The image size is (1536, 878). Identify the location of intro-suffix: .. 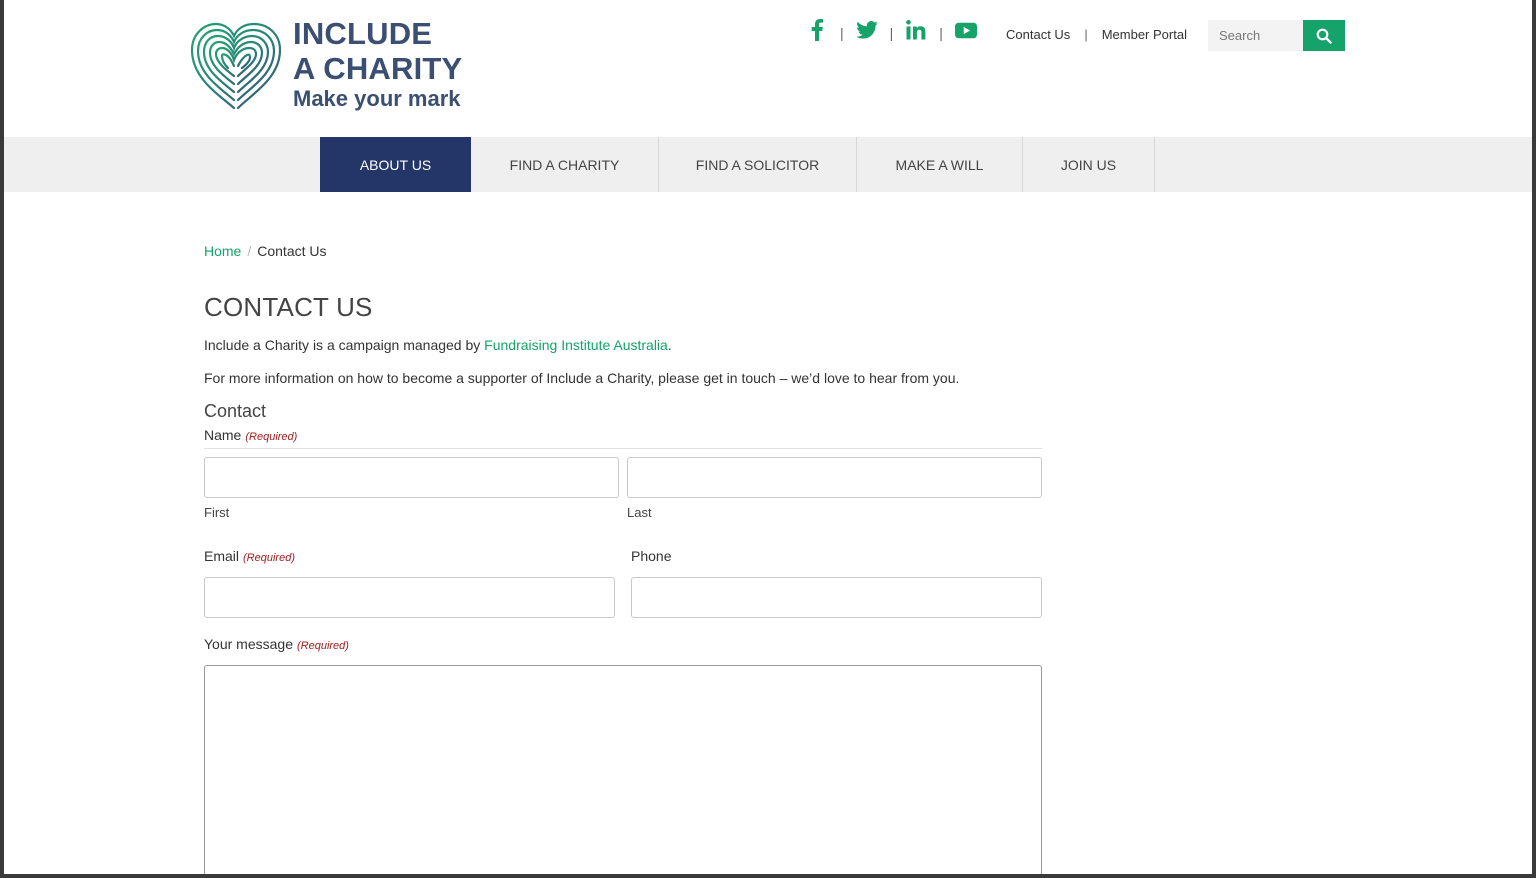
(669, 345).